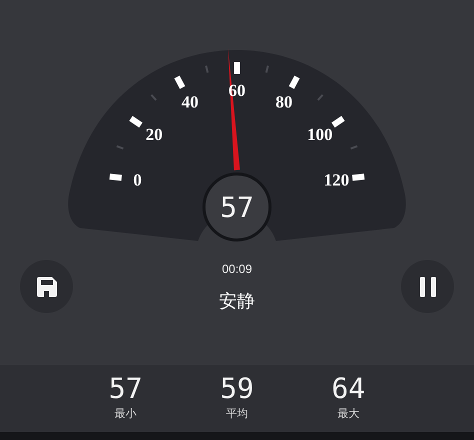 Image resolution: width=474 pixels, height=440 pixels. What do you see at coordinates (137, 180) in the screenshot?
I see `scale-label: 0` at bounding box center [137, 180].